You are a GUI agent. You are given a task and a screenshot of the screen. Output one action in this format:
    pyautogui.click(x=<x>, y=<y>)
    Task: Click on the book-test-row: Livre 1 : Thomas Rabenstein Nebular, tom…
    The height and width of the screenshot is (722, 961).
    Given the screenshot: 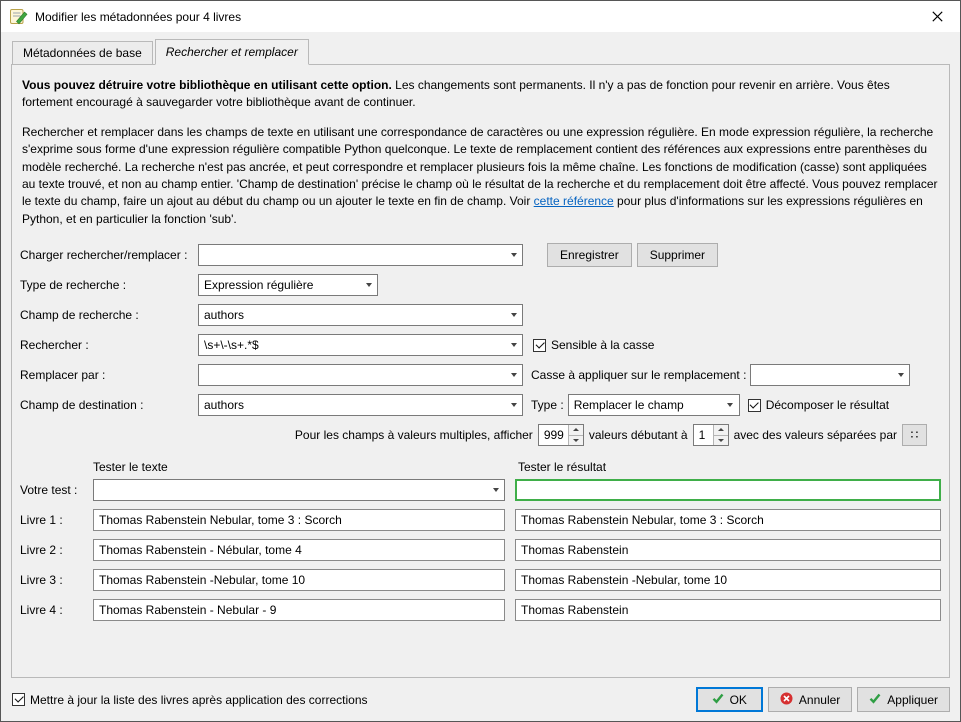 What is the action you would take?
    pyautogui.click(x=480, y=520)
    